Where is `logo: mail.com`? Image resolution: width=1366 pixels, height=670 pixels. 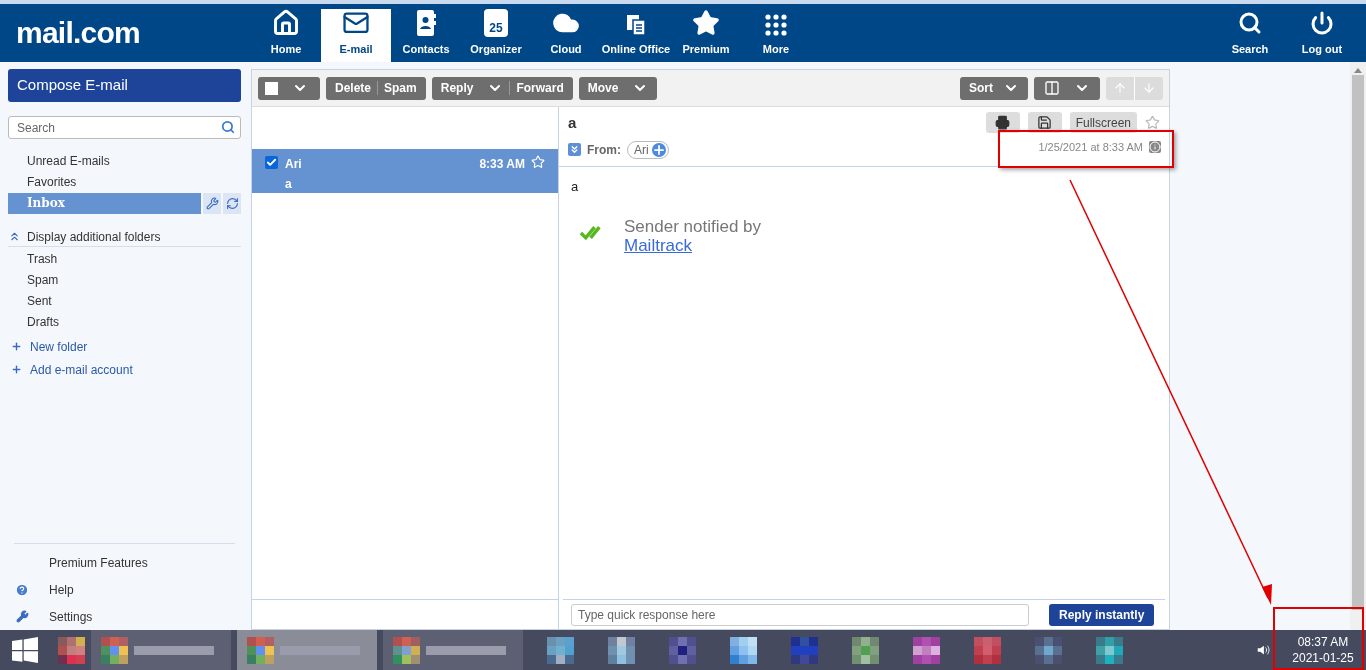 logo: mail.com is located at coordinates (78, 33).